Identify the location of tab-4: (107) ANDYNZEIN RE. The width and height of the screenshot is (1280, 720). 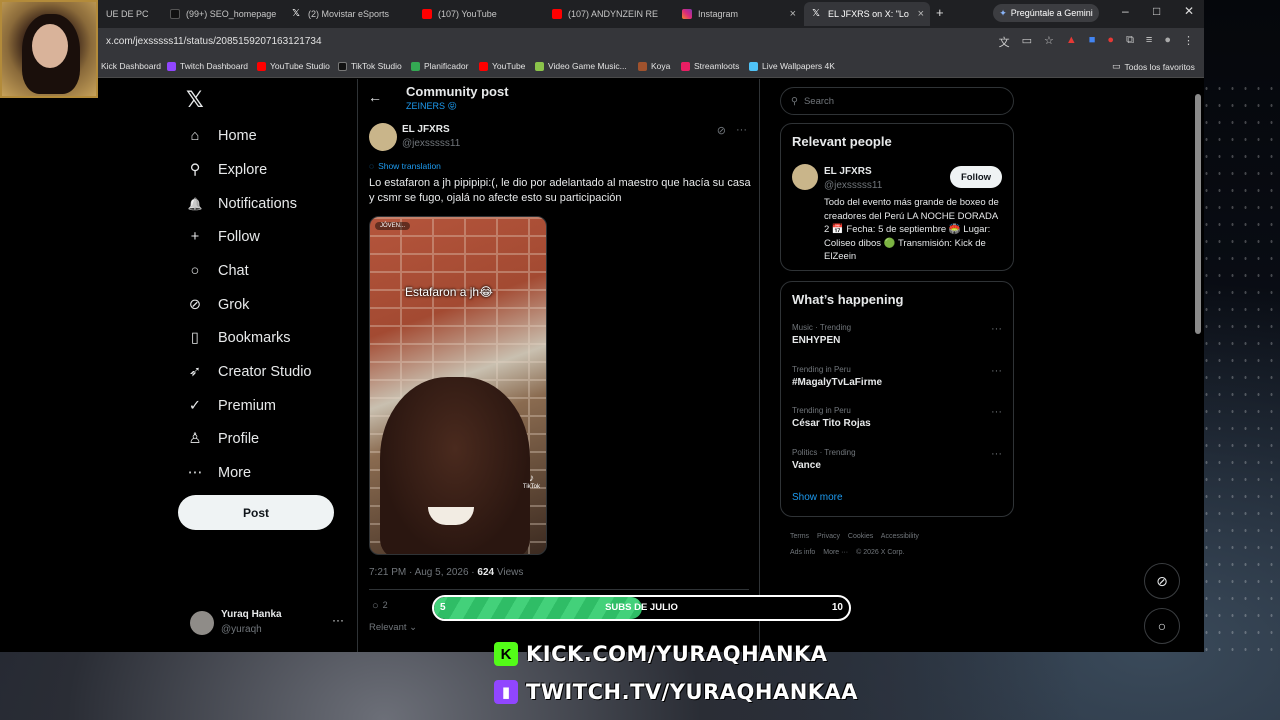
(608, 14).